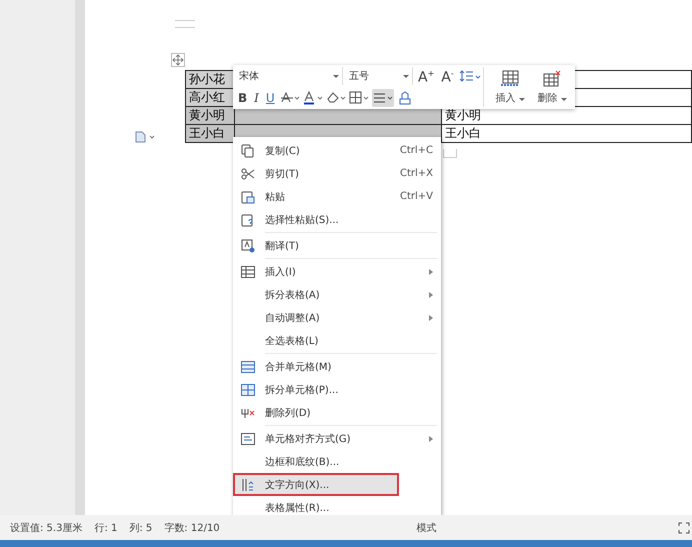 Image resolution: width=692 pixels, height=547 pixels. Describe the element at coordinates (192, 528) in the screenshot. I see `status-text: 字数: 12/10` at that location.